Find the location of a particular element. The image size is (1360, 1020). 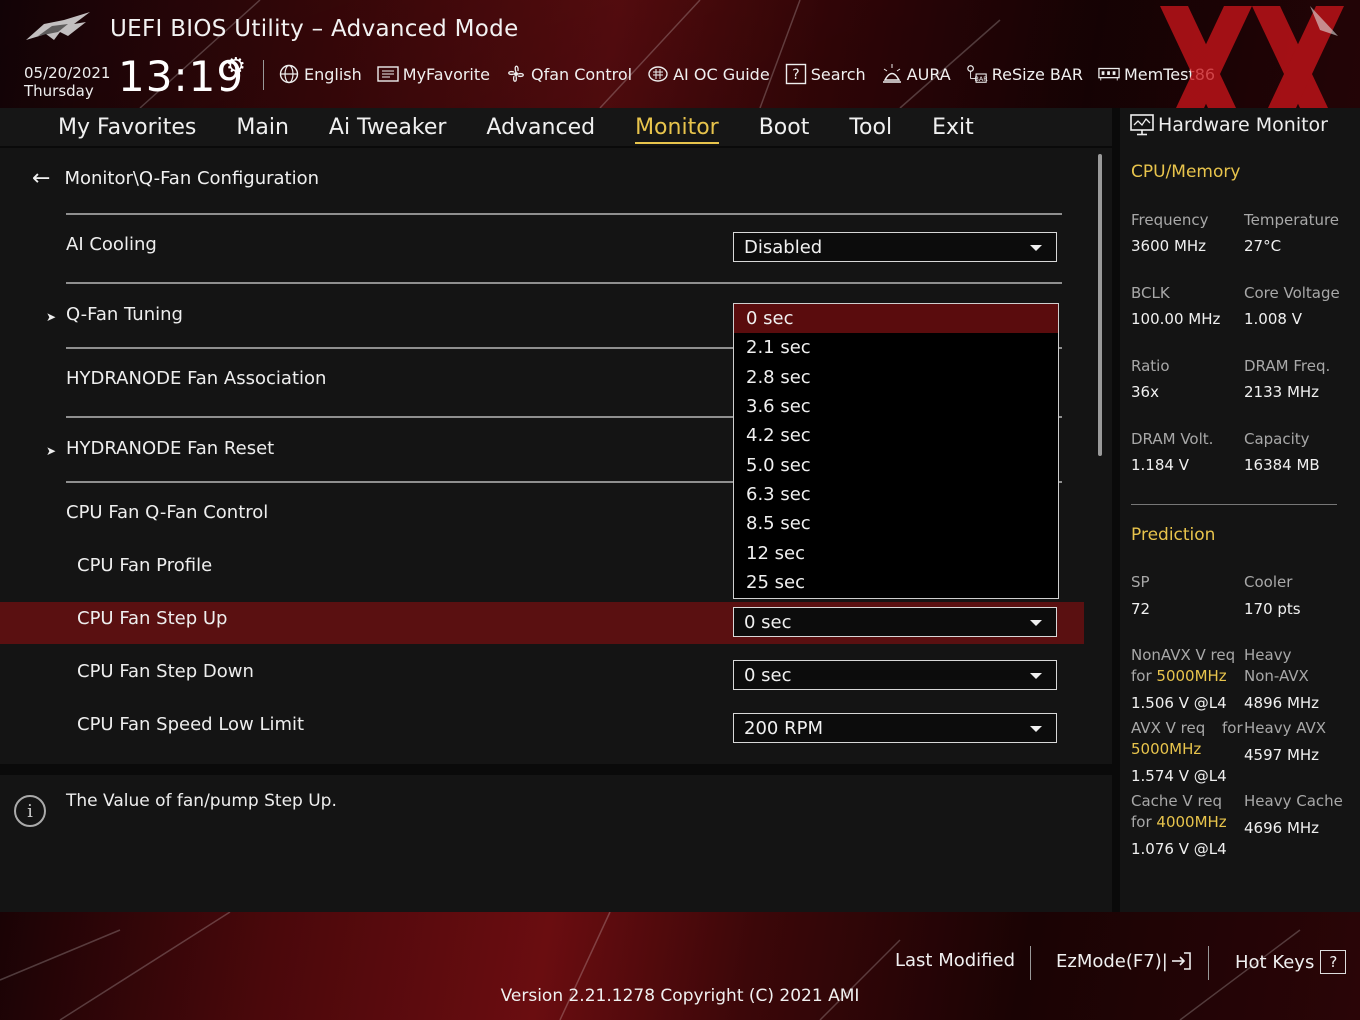

dropdown-option: 25 sec is located at coordinates (896, 582).